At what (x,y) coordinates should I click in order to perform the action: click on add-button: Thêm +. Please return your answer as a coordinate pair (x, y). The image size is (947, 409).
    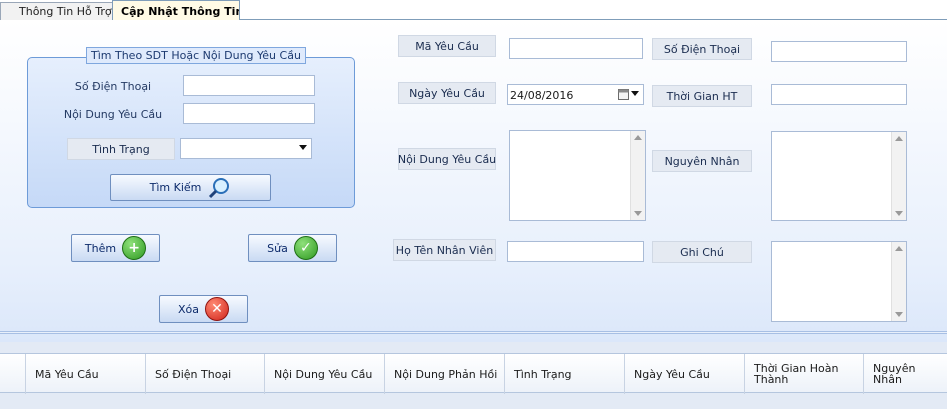
    Looking at the image, I should click on (115, 248).